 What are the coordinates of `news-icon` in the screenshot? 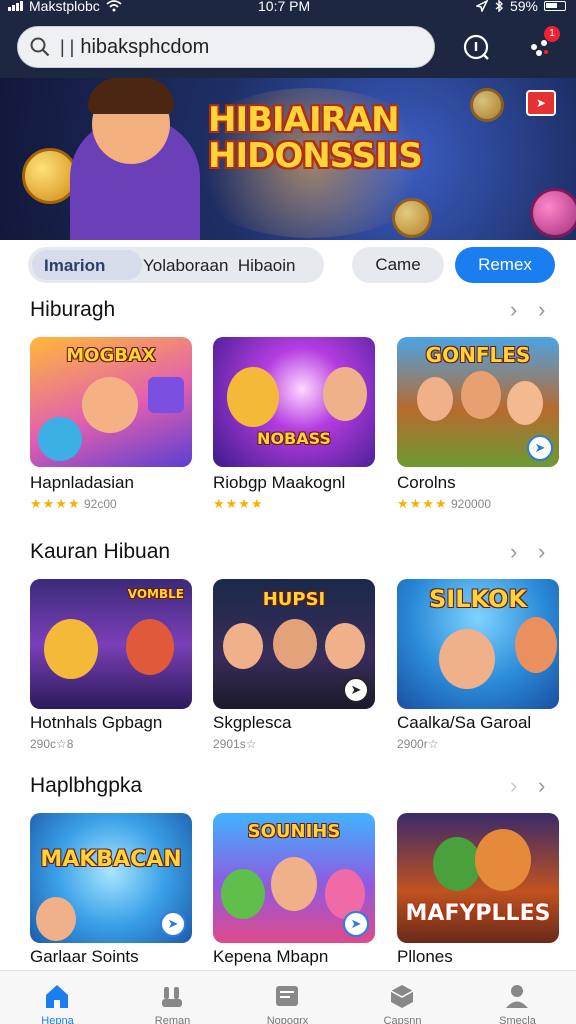 It's located at (287, 996).